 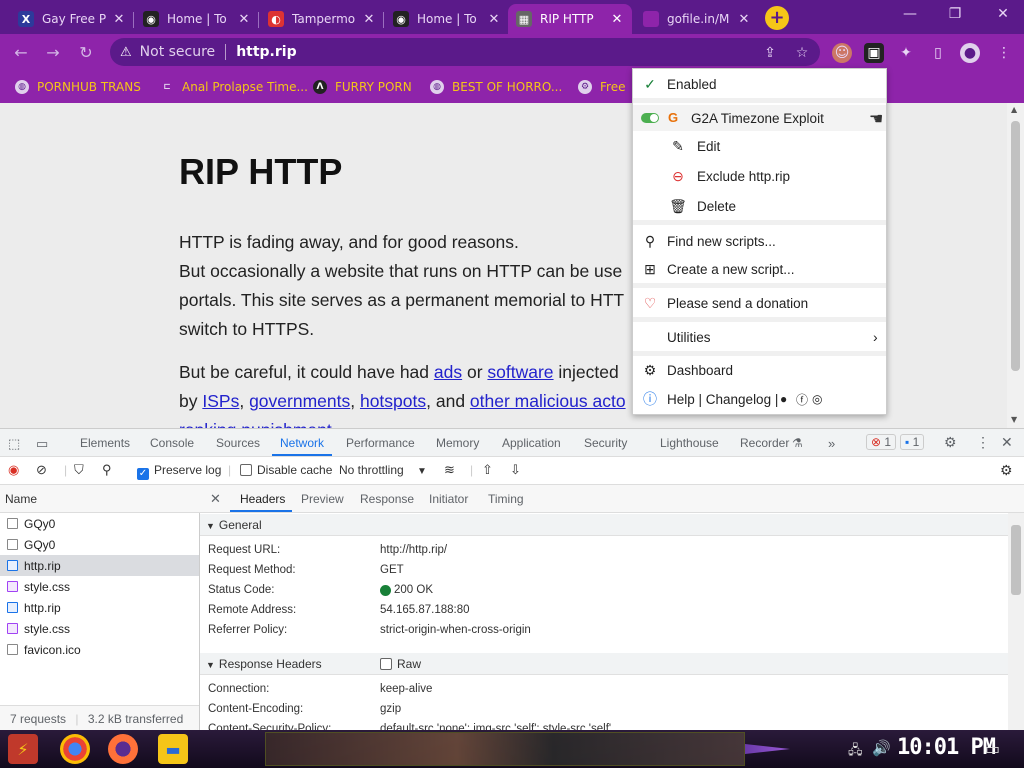 What do you see at coordinates (286, 470) in the screenshot?
I see `disable-cache-checkbox: Disable cache` at bounding box center [286, 470].